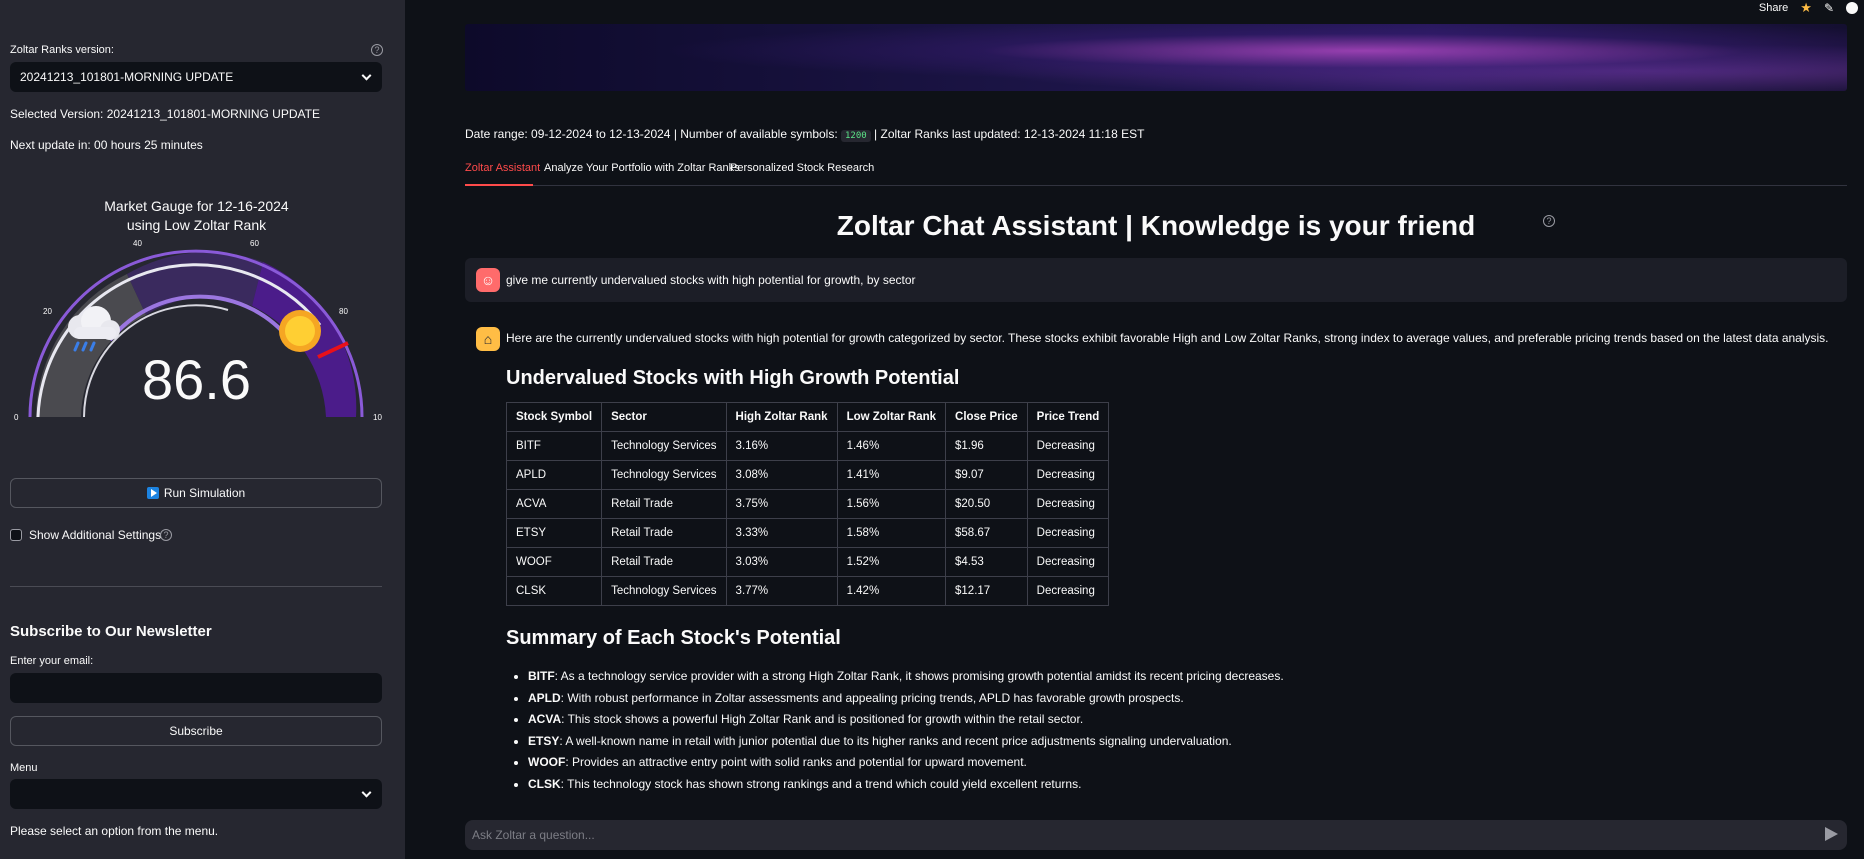  Describe the element at coordinates (664, 504) in the screenshot. I see `table-cell: Retail Trade` at that location.